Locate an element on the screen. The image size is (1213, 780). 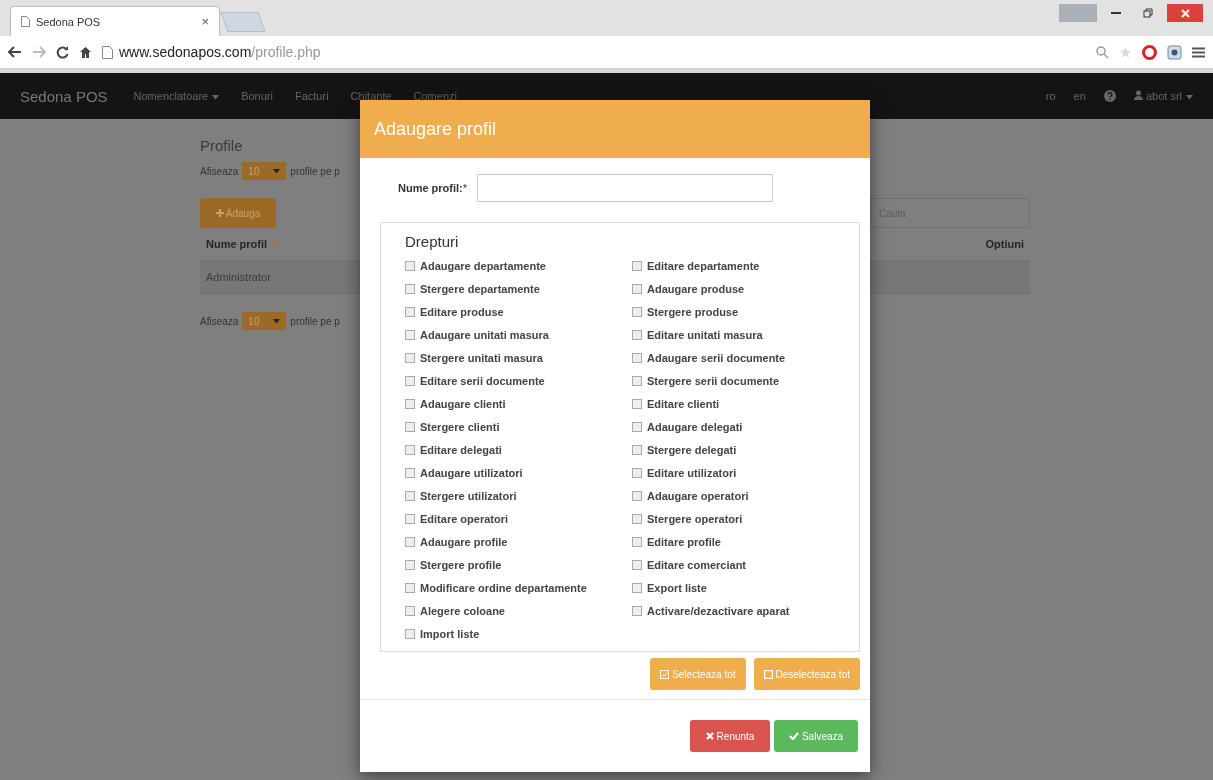
checkbox-label: Stergere operatori is located at coordinates (695, 518).